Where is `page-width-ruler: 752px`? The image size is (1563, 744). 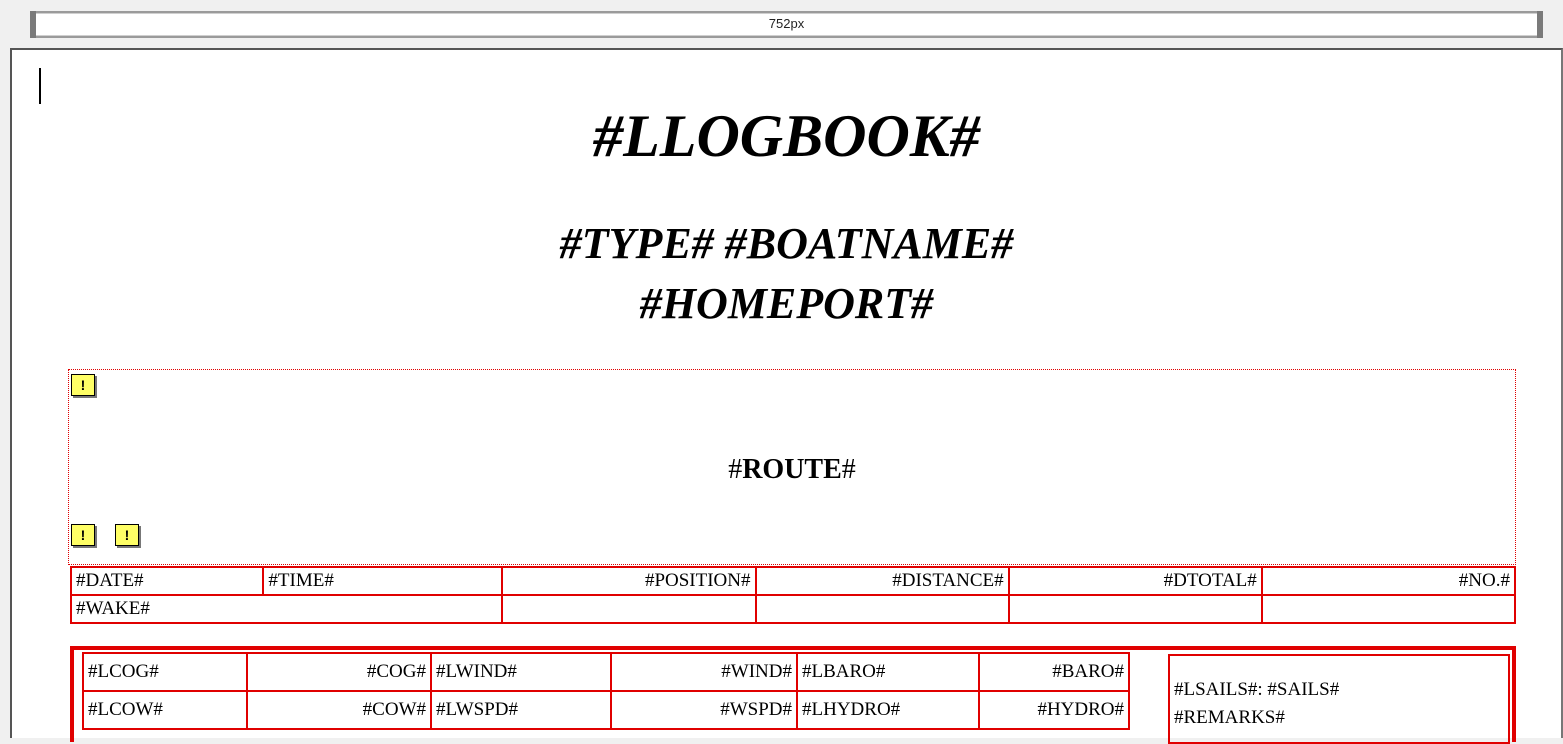 page-width-ruler: 752px is located at coordinates (786, 24).